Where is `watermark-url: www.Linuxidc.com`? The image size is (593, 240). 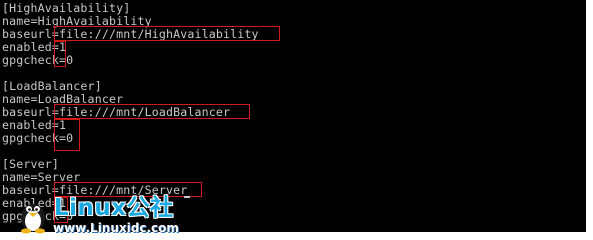 watermark-url: www.Linuxidc.com is located at coordinates (116, 228).